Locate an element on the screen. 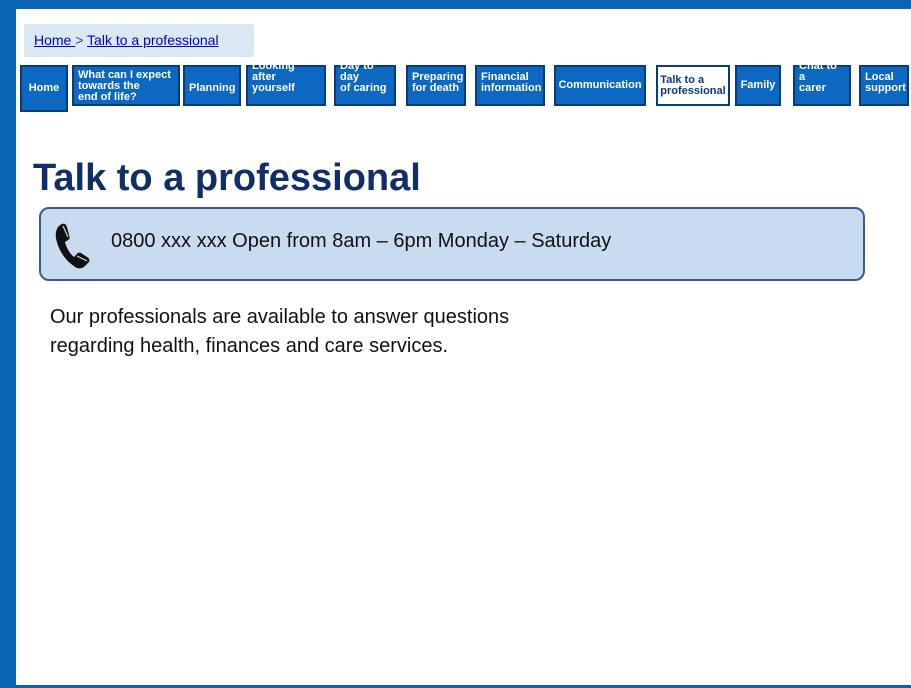  tab-label: Chat to a carer is located at coordinates (818, 77).